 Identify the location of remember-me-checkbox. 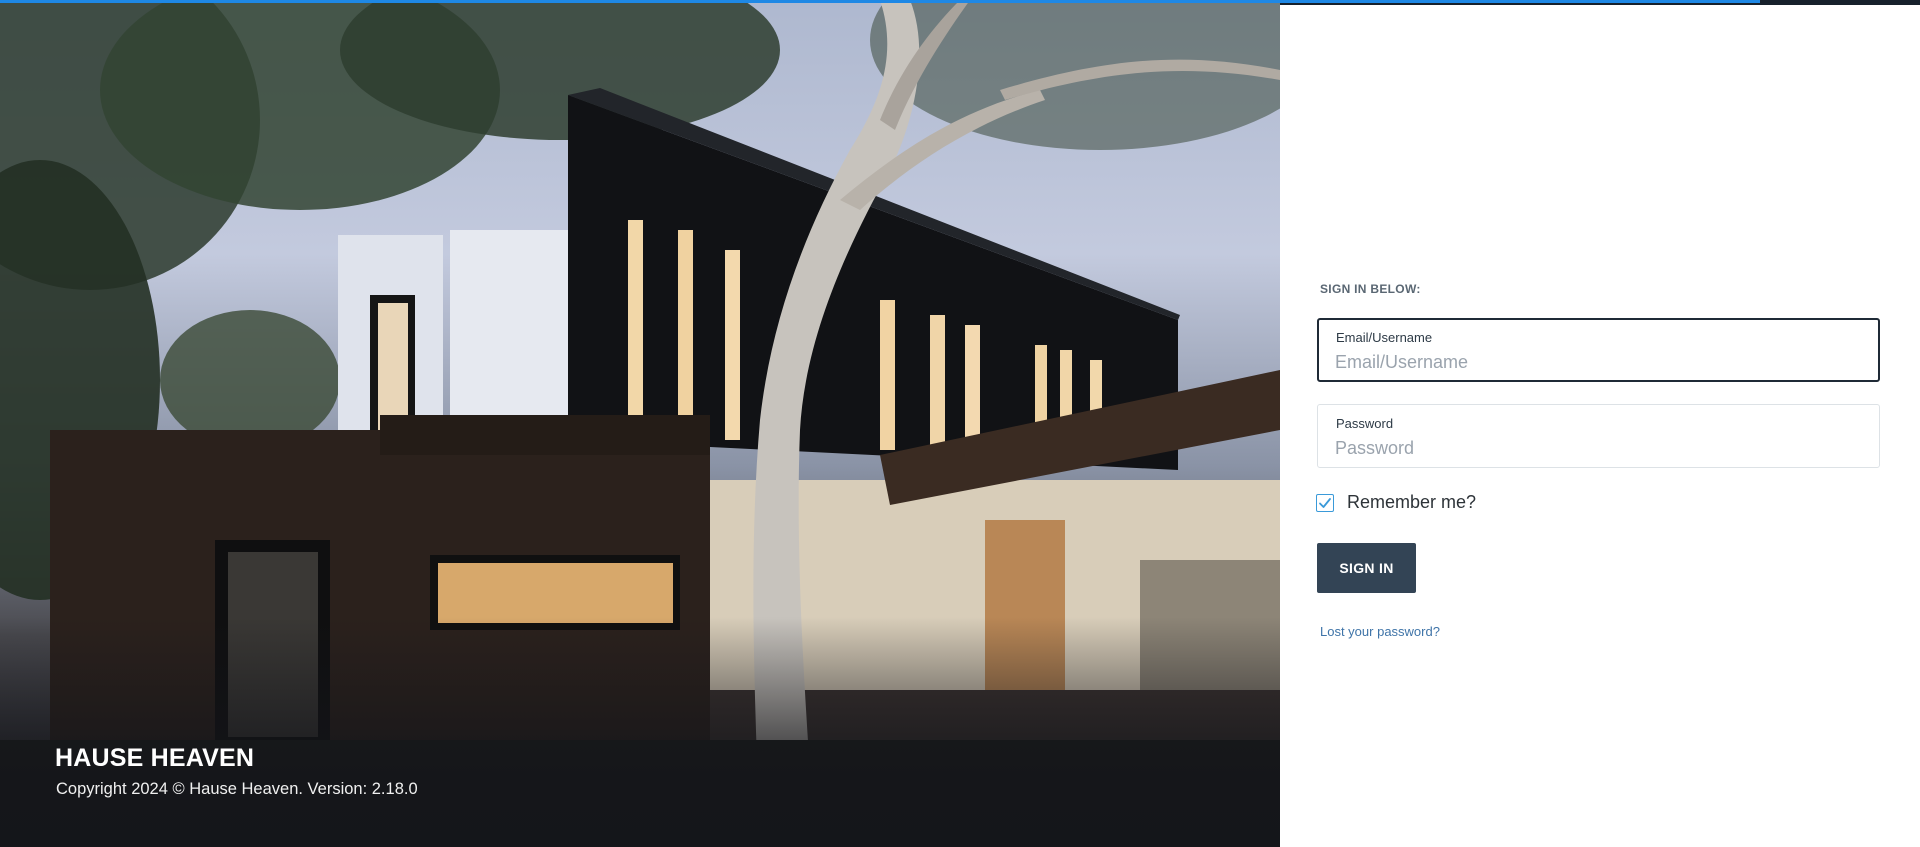
(1325, 502).